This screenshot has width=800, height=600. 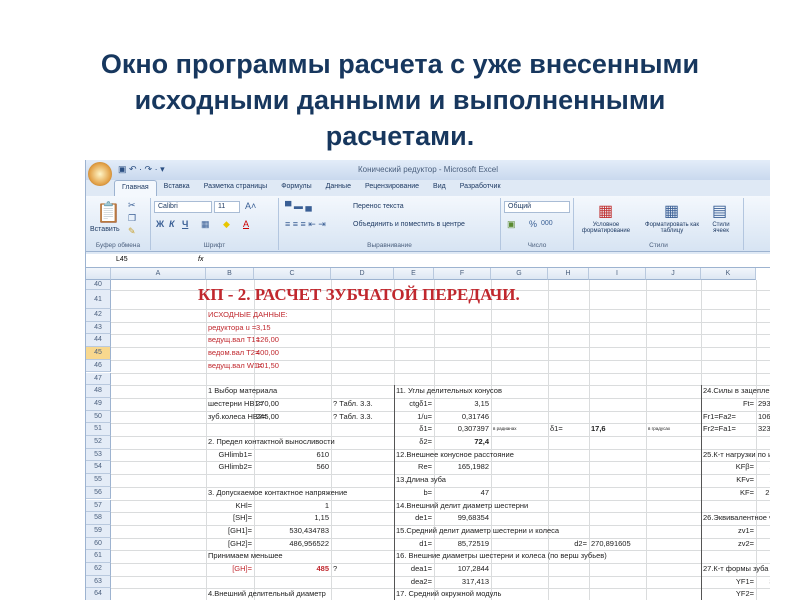 I want to click on cell: d1=, so click(x=414, y=544).